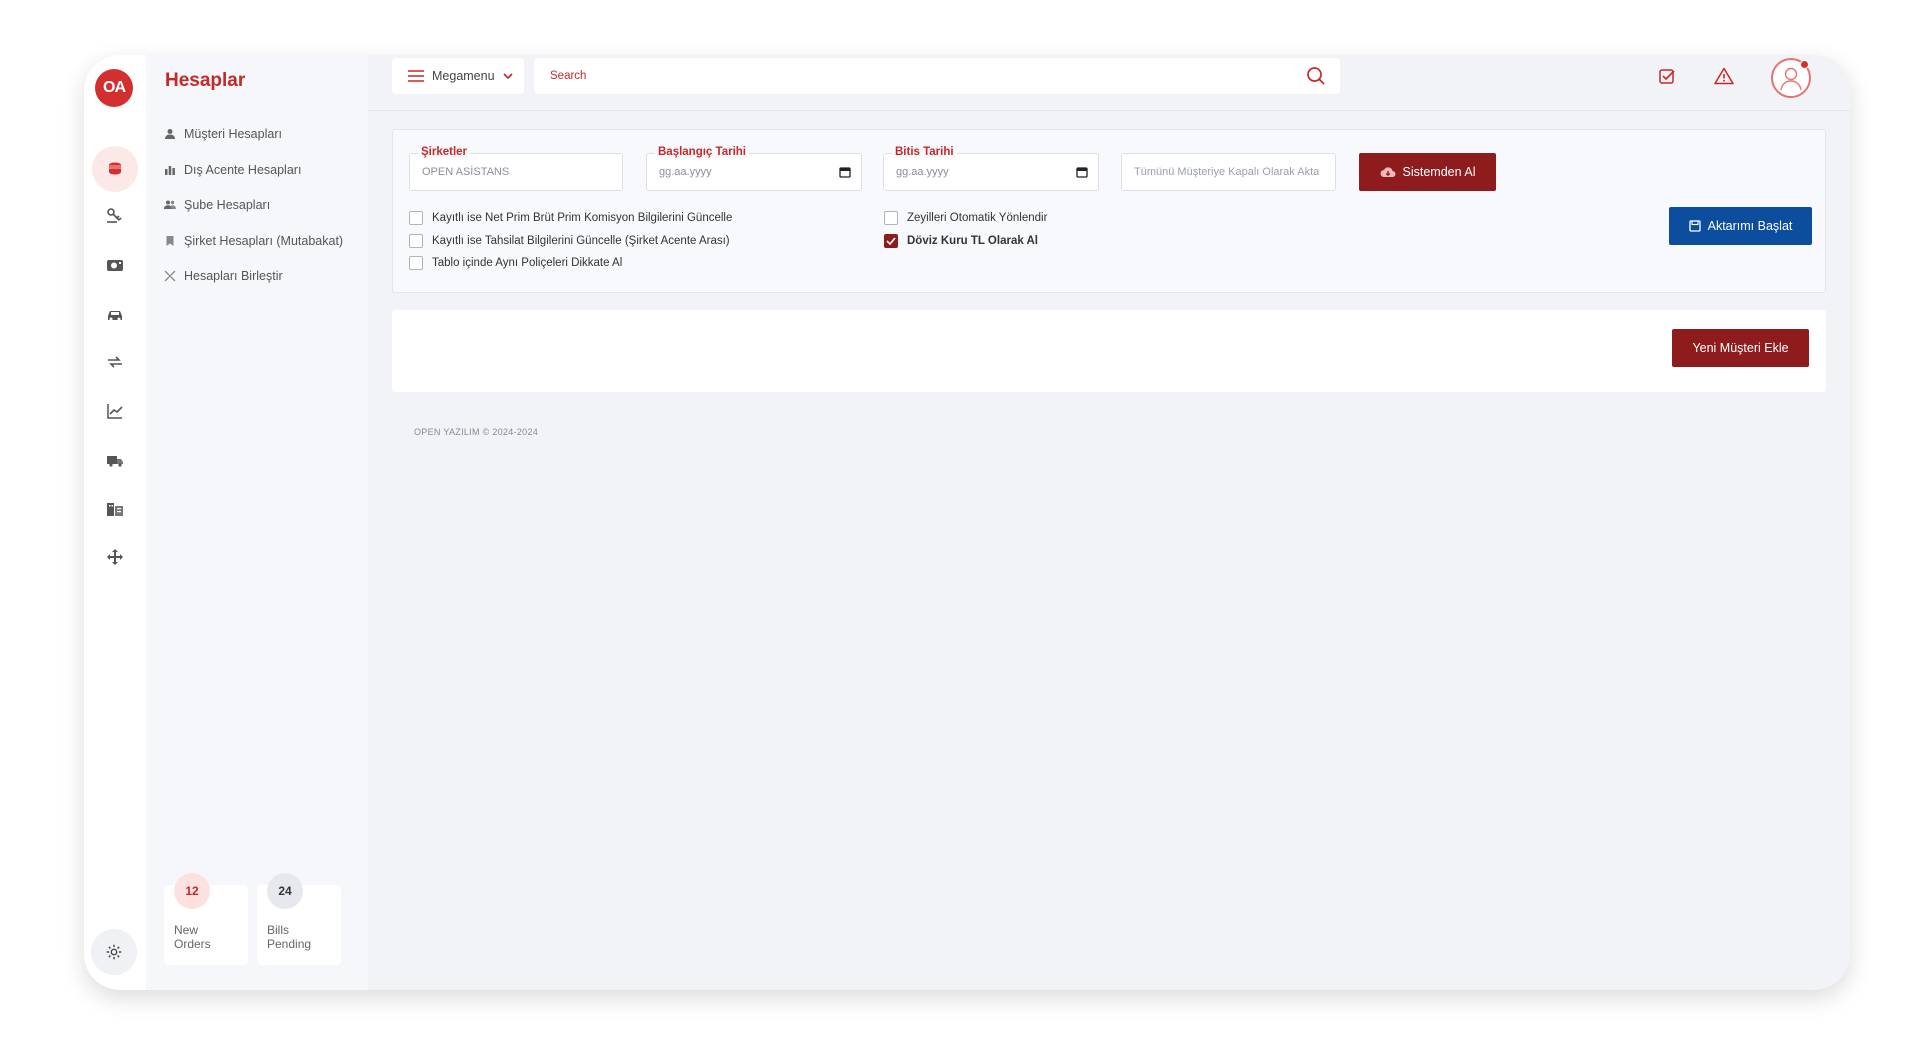  Describe the element at coordinates (233, 276) in the screenshot. I see `submenu-item-label: Hesapları Birleştir` at that location.